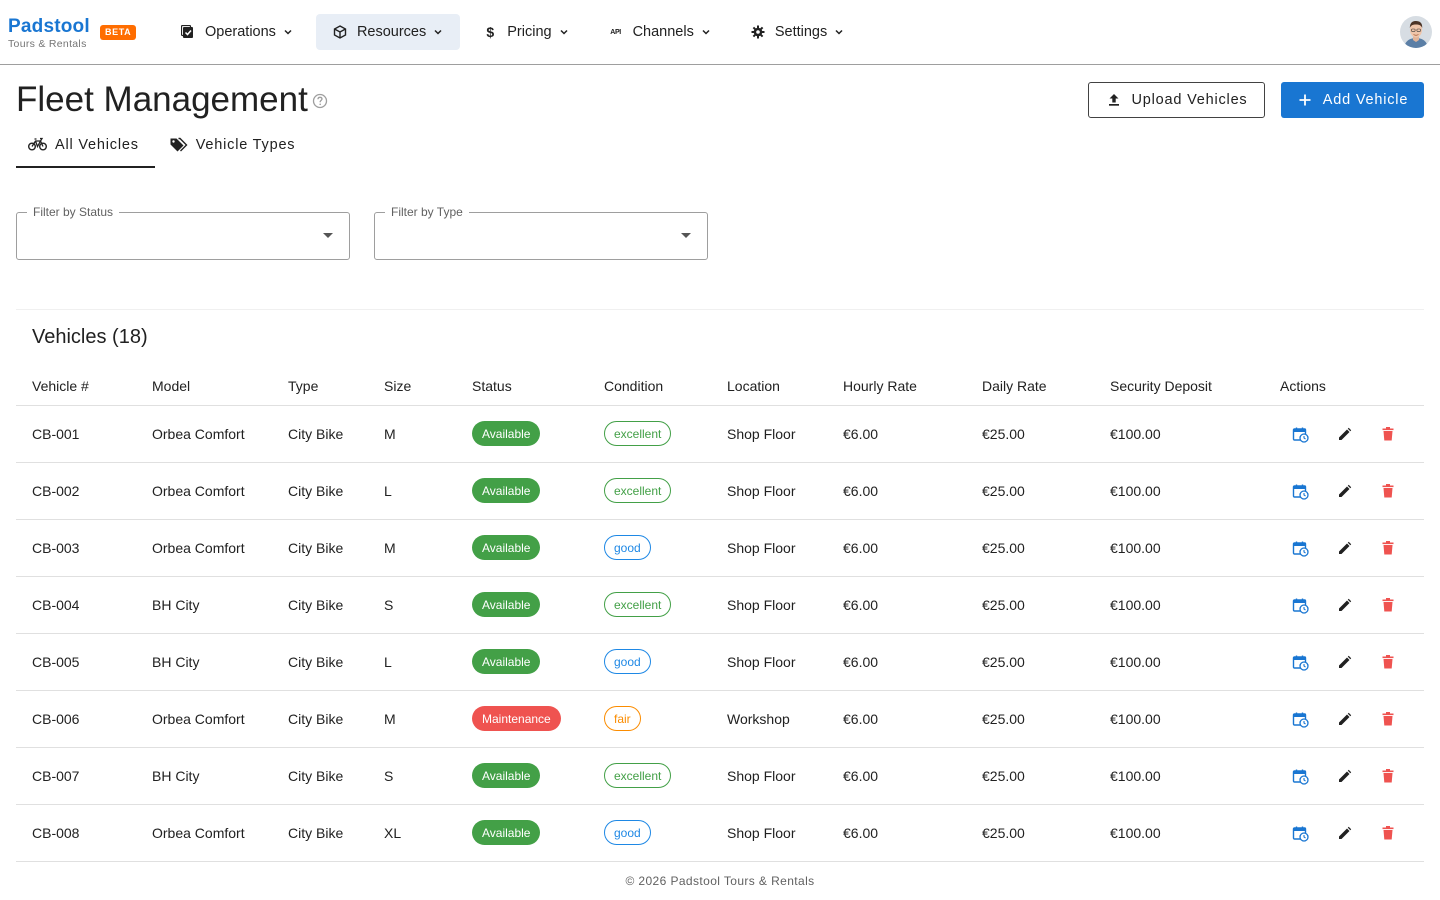 This screenshot has width=1440, height=900. I want to click on column-header: Daily Rate, so click(1014, 386).